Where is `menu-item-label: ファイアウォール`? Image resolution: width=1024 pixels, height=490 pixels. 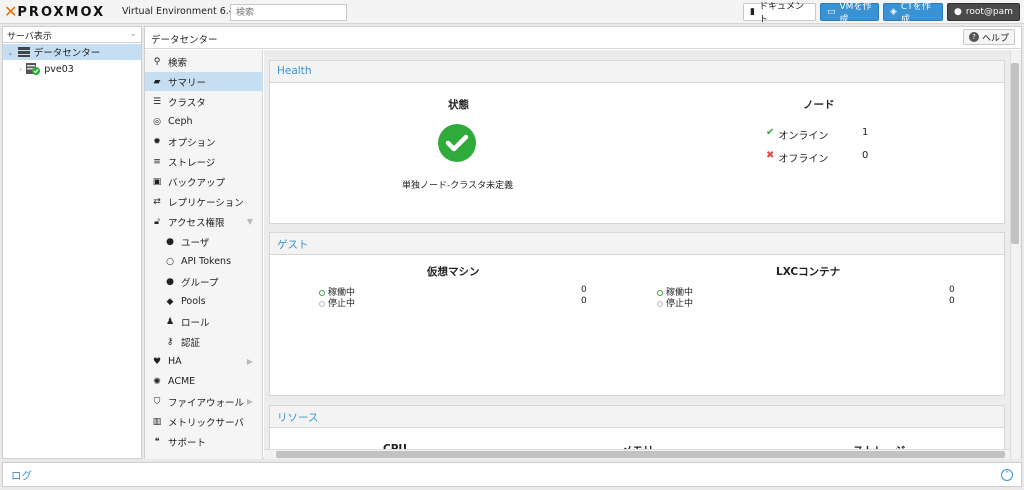 menu-item-label: ファイアウォール is located at coordinates (206, 403).